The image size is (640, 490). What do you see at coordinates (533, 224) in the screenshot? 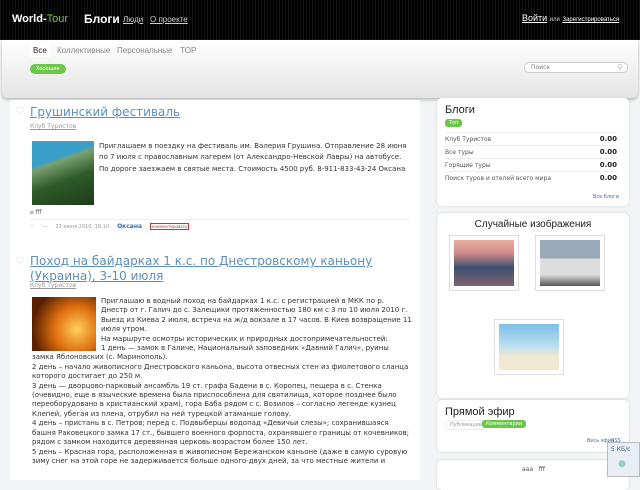
I see `widget-title: Случайные изображения` at bounding box center [533, 224].